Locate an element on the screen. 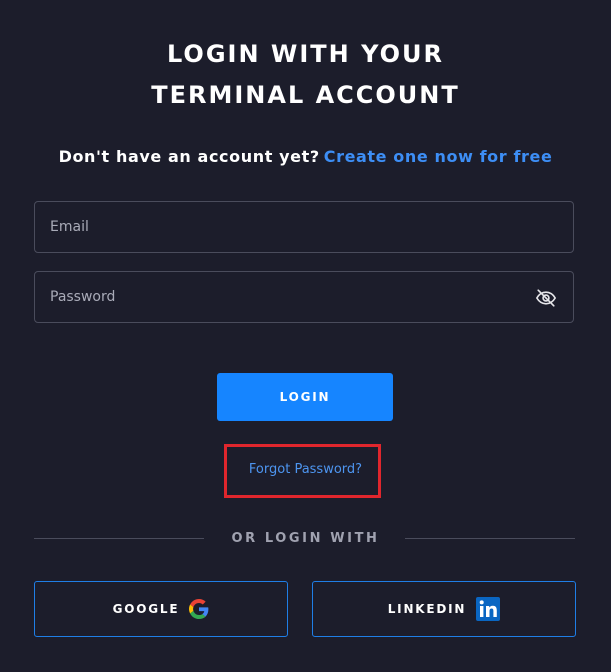 This screenshot has height=672, width=611. google-login-button: GOOGLE is located at coordinates (161, 609).